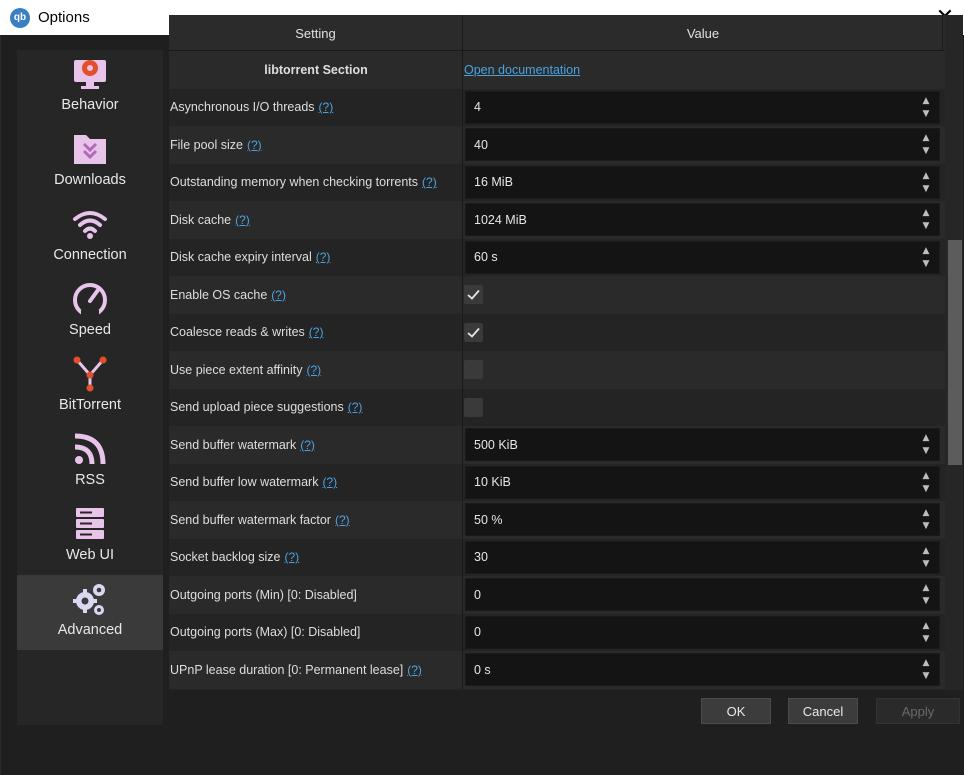 The width and height of the screenshot is (964, 775). What do you see at coordinates (90, 462) in the screenshot?
I see `sidebar-item-rss: RSS` at bounding box center [90, 462].